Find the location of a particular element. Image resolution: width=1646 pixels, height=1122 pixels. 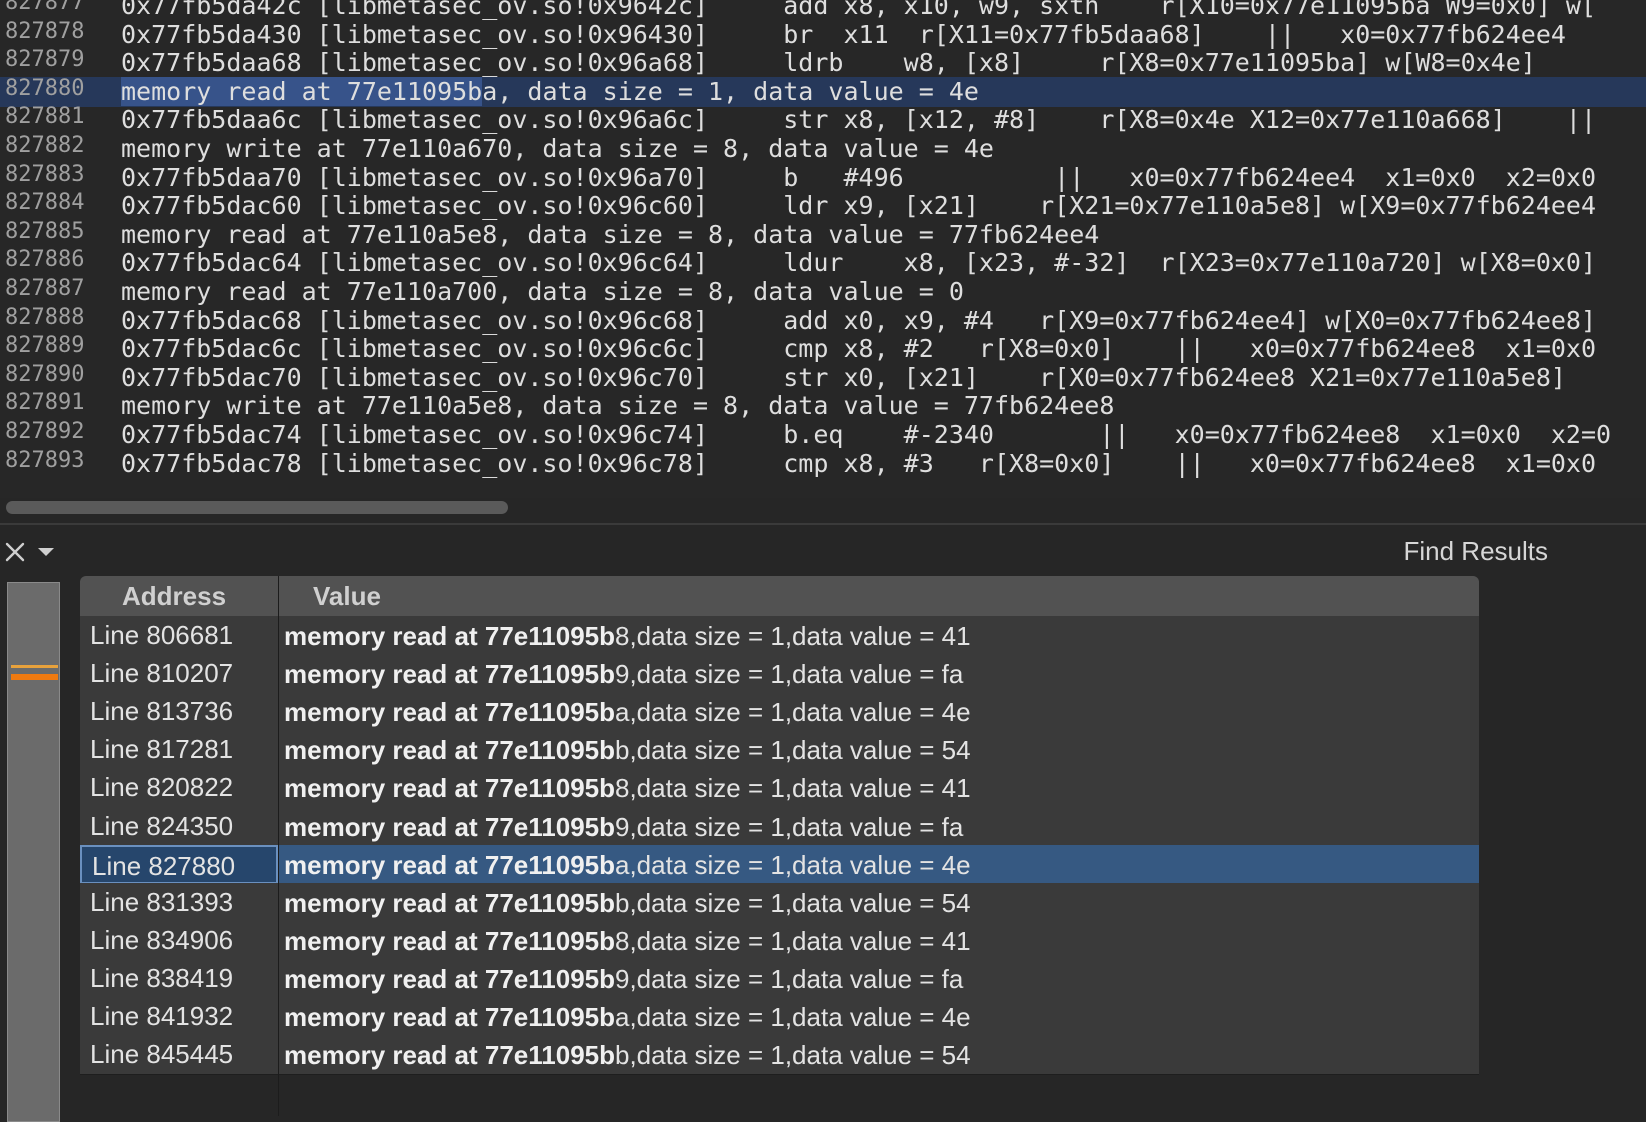

result-address: Line 810207 is located at coordinates (162, 673).